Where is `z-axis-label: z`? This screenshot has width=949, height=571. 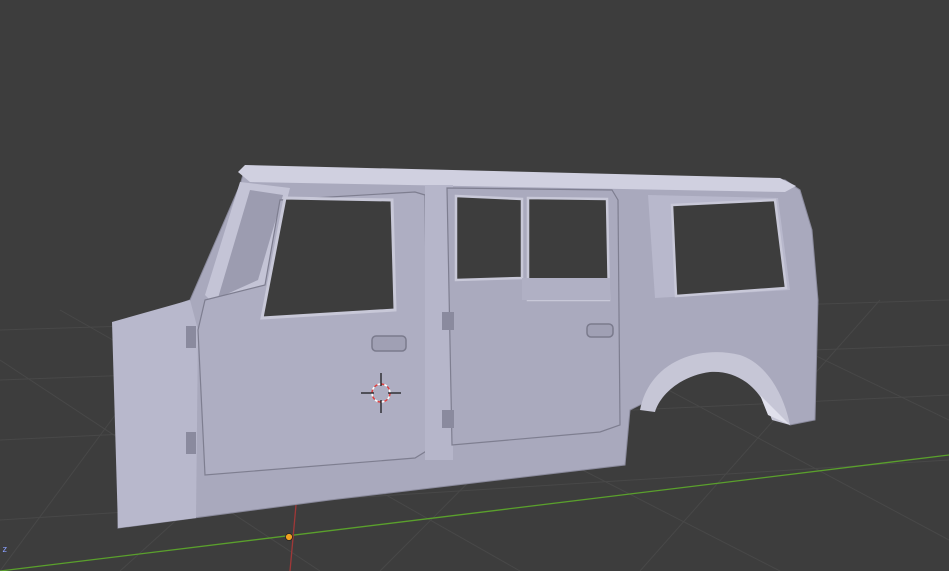
z-axis-label: z is located at coordinates (5, 550).